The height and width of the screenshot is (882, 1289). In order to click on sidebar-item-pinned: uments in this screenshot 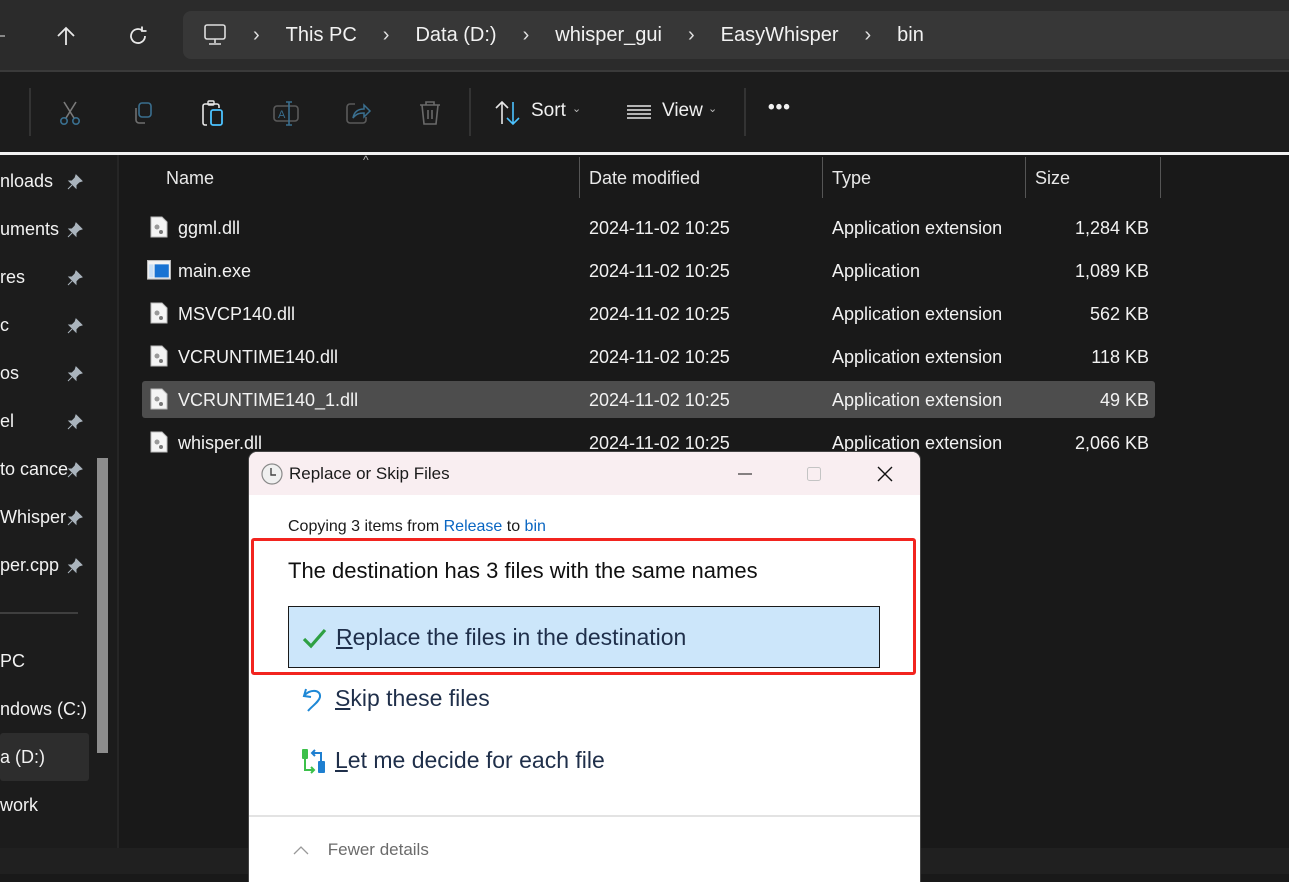, I will do `click(45, 230)`.